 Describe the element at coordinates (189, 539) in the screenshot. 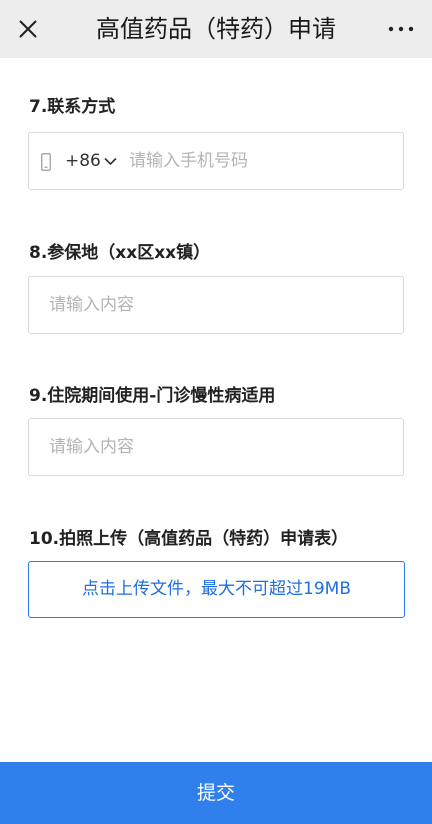

I see `upload-label: 10.拍照上传（高值药品（特药）申请表）` at that location.